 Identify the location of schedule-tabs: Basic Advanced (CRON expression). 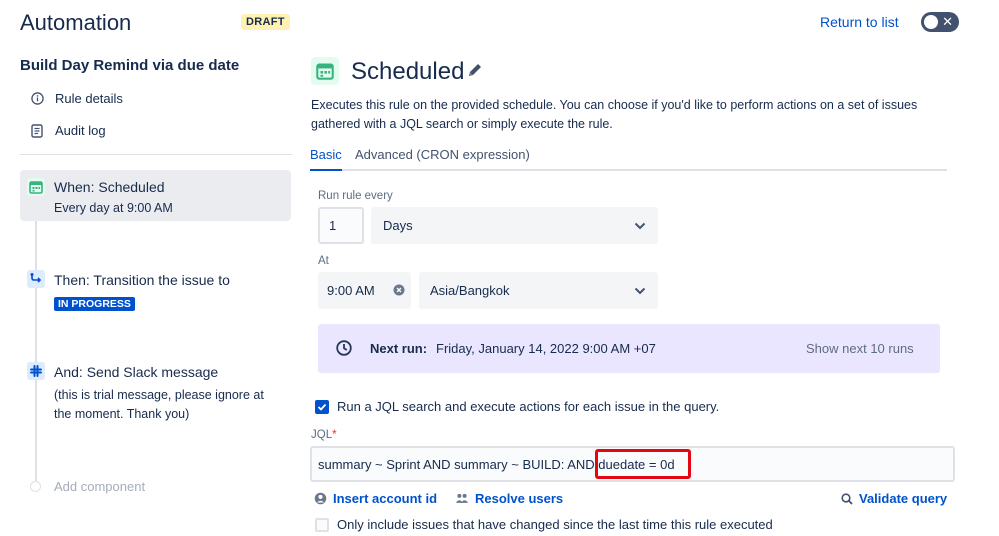
(628, 159).